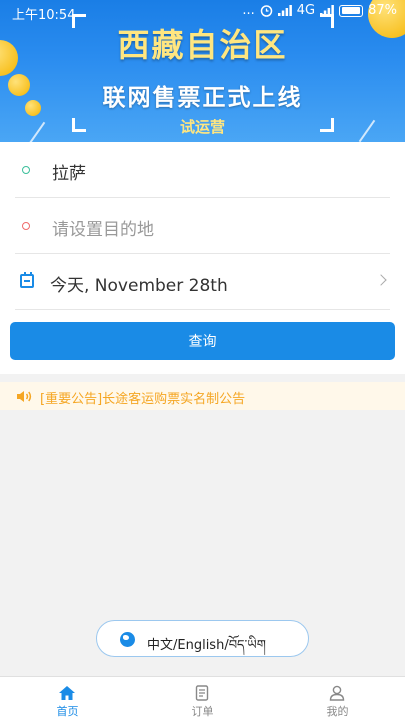  Describe the element at coordinates (351, 10) in the screenshot. I see `battery-icon` at that location.